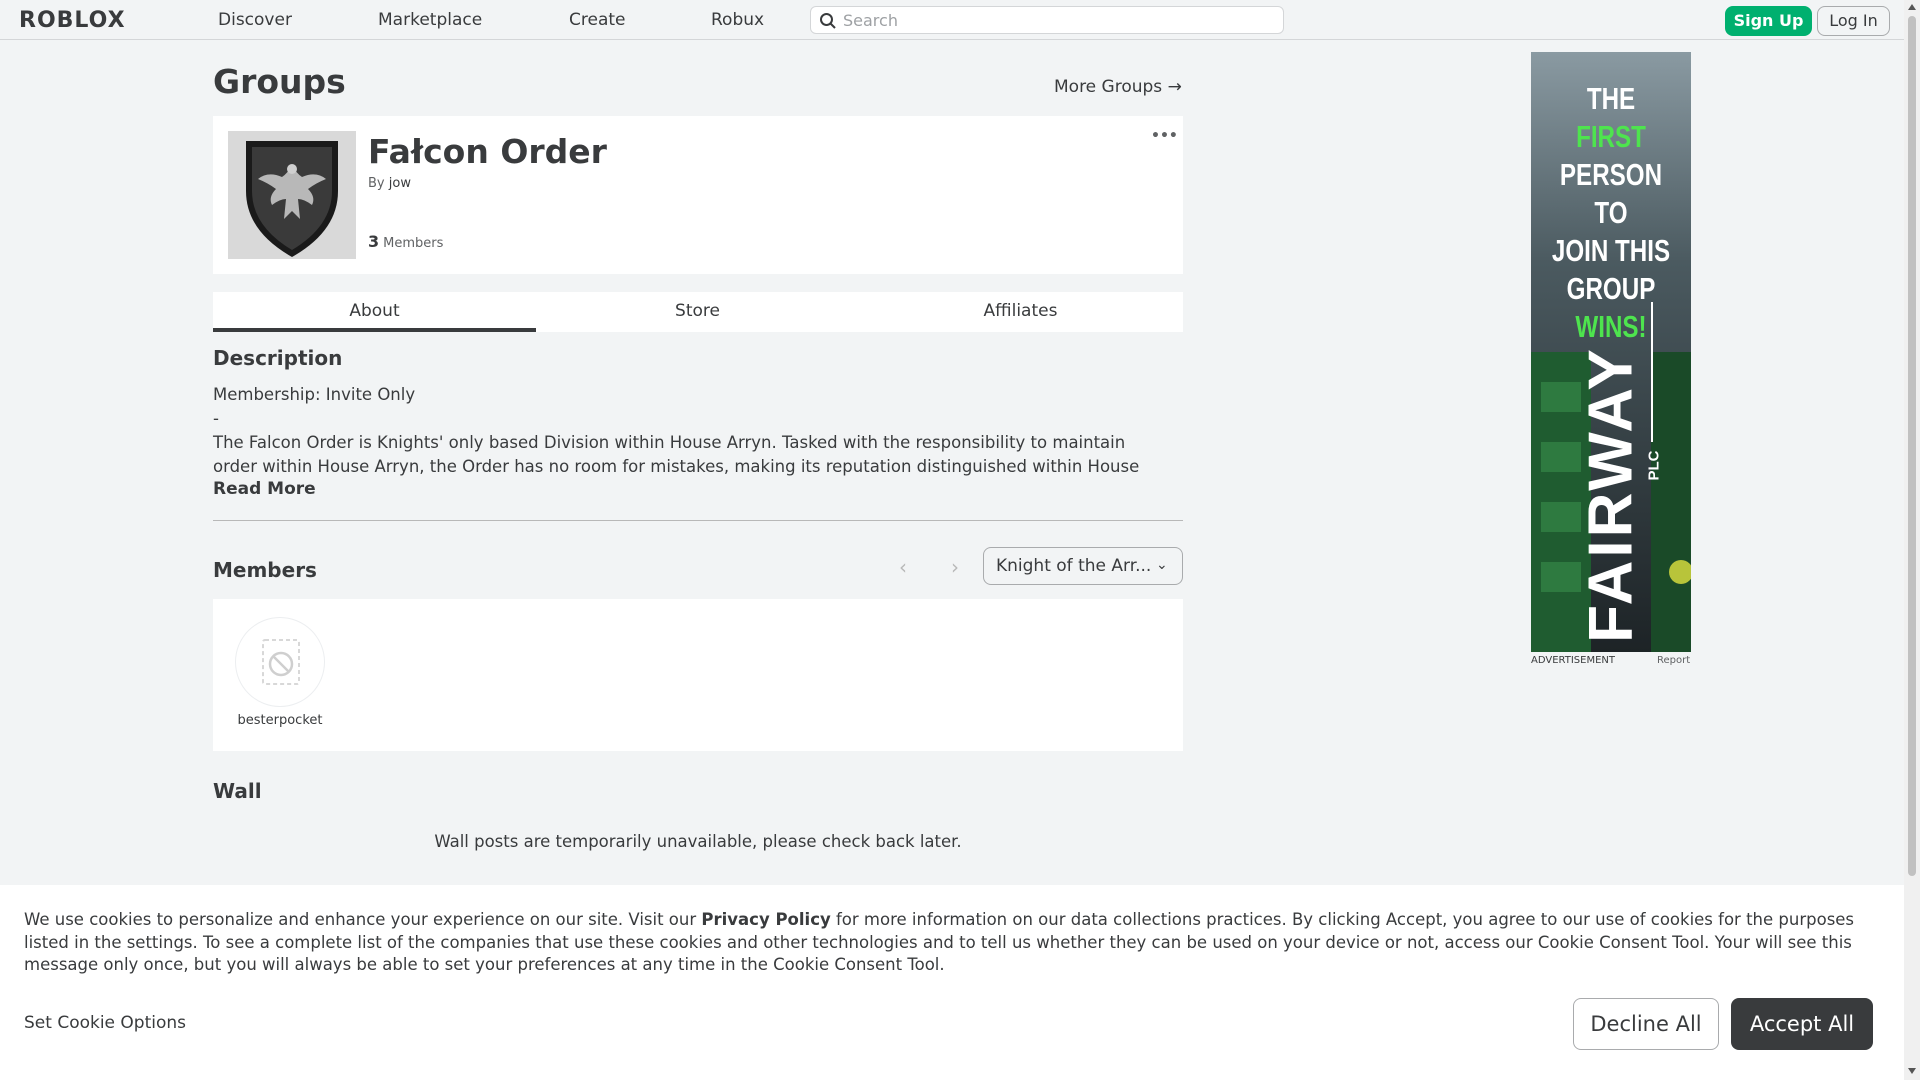  What do you see at coordinates (1802, 1024) in the screenshot?
I see `accept-all-button: Accept All` at bounding box center [1802, 1024].